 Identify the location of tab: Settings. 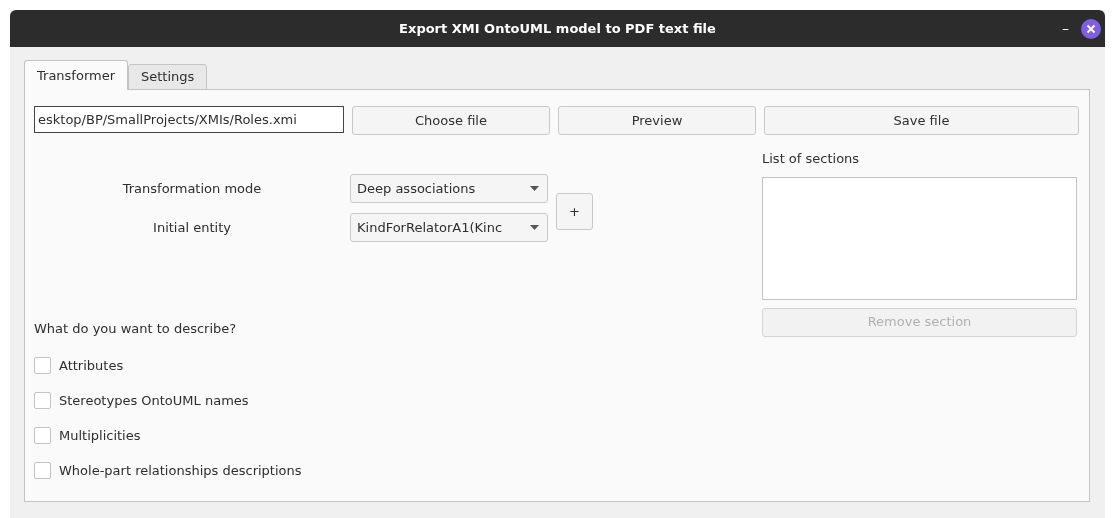
(168, 77).